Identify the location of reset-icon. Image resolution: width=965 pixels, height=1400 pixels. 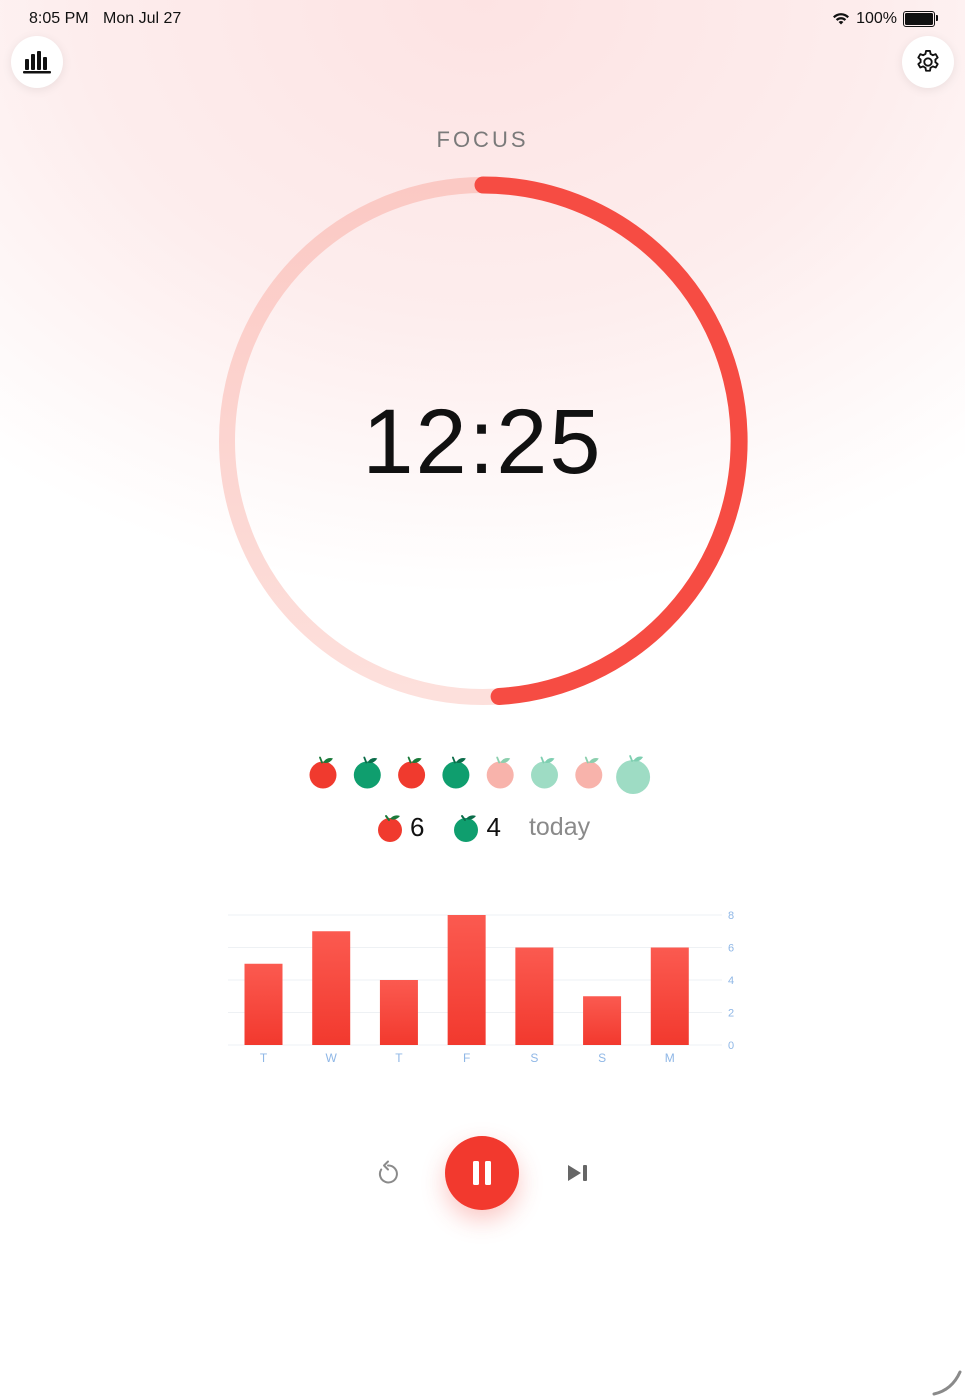
(388, 1172).